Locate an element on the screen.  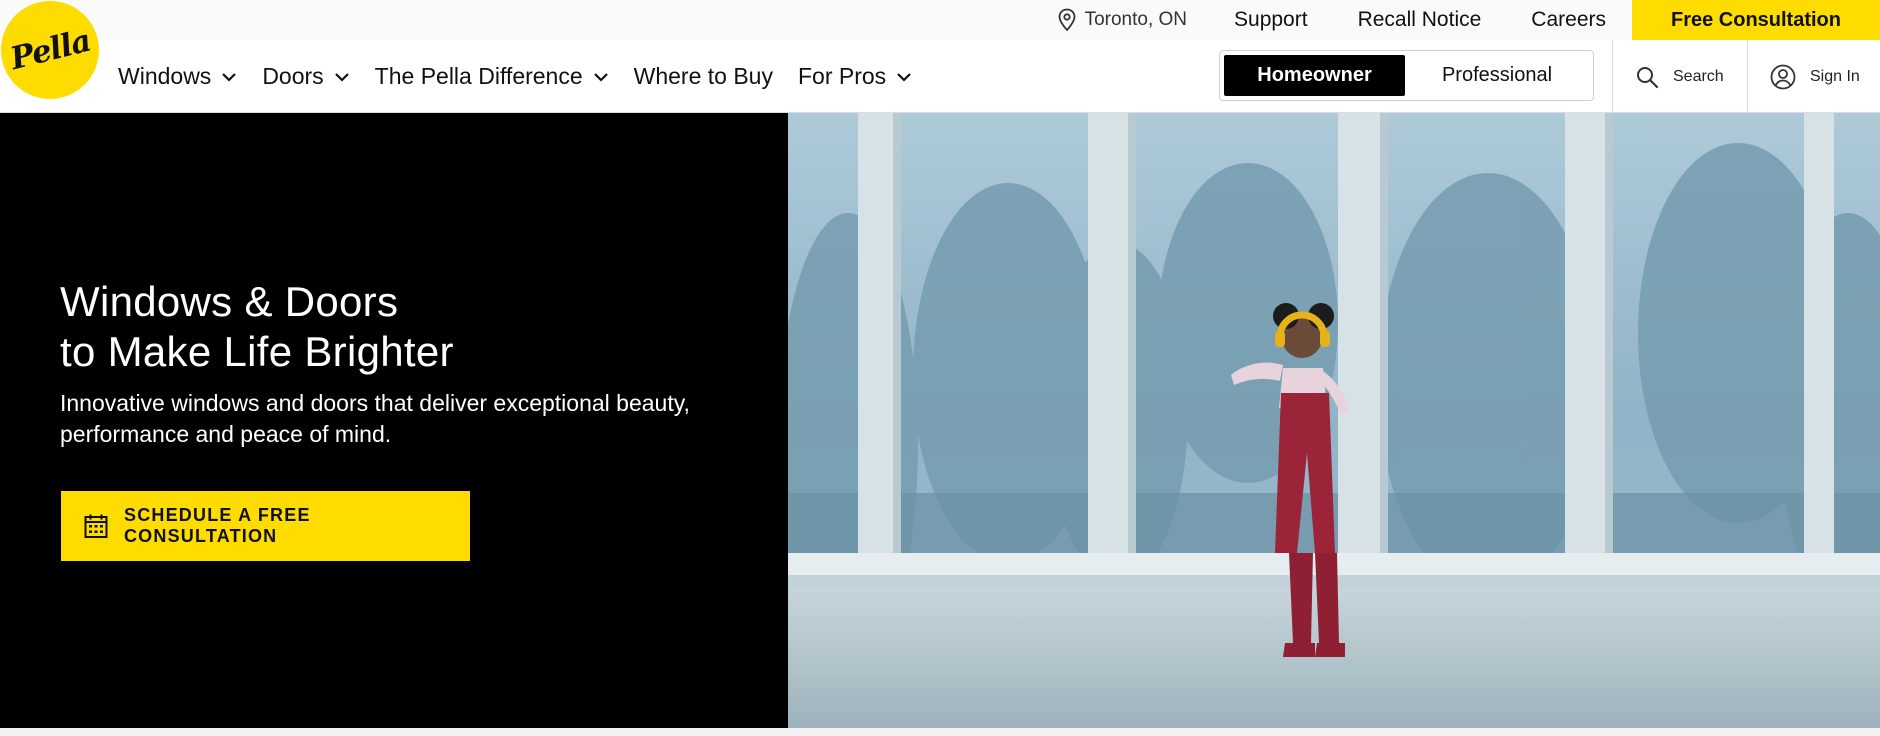
careers-link: Careers is located at coordinates (1569, 20).